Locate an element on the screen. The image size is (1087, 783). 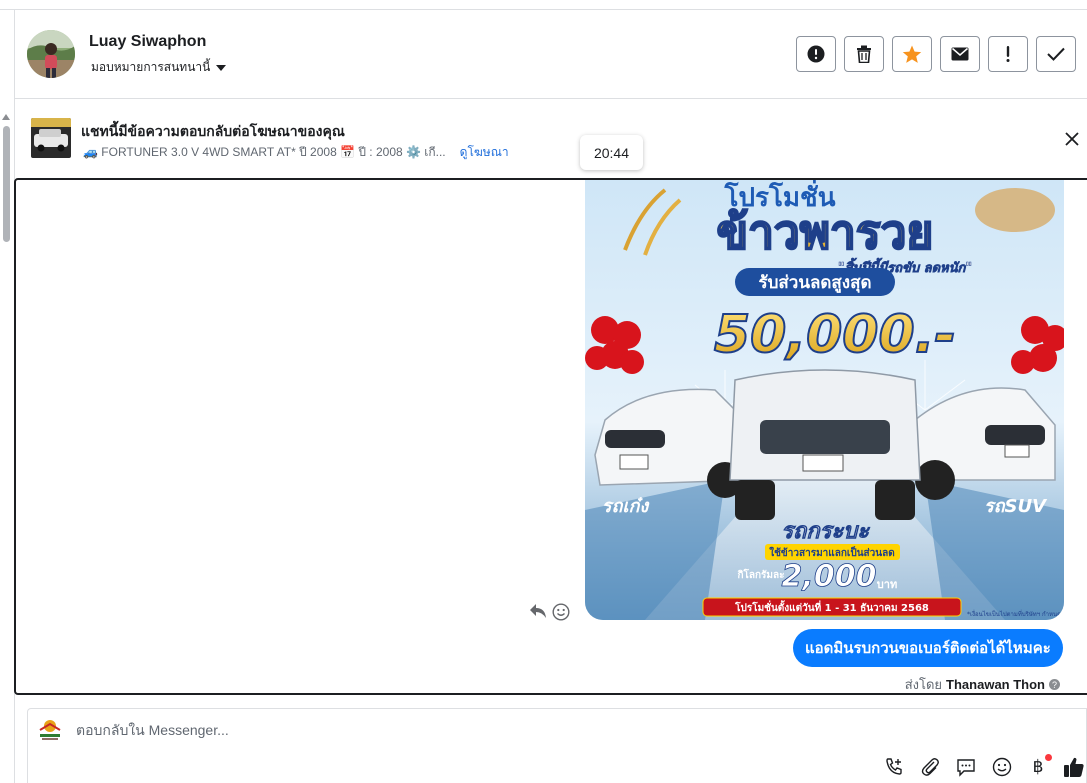
envelope-icon is located at coordinates (960, 54).